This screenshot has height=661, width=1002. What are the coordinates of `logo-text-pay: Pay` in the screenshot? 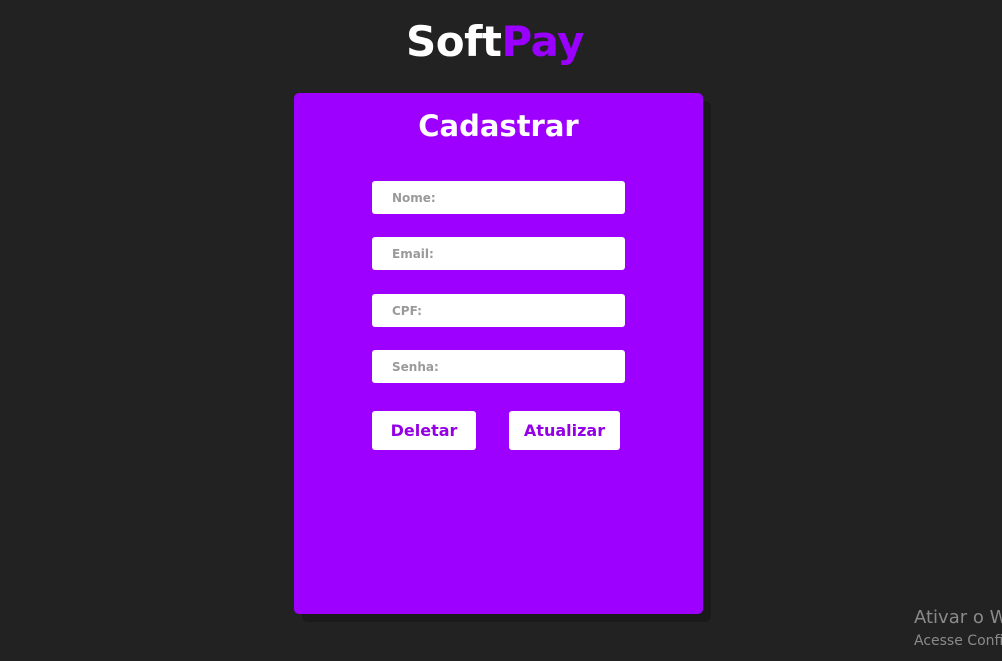 It's located at (543, 41).